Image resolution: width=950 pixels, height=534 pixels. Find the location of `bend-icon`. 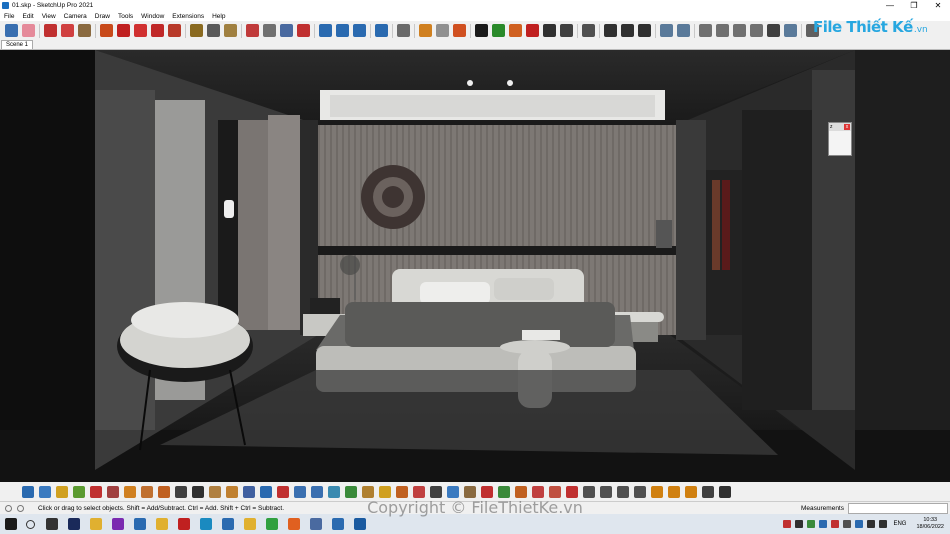

bend-icon is located at coordinates (231, 491).